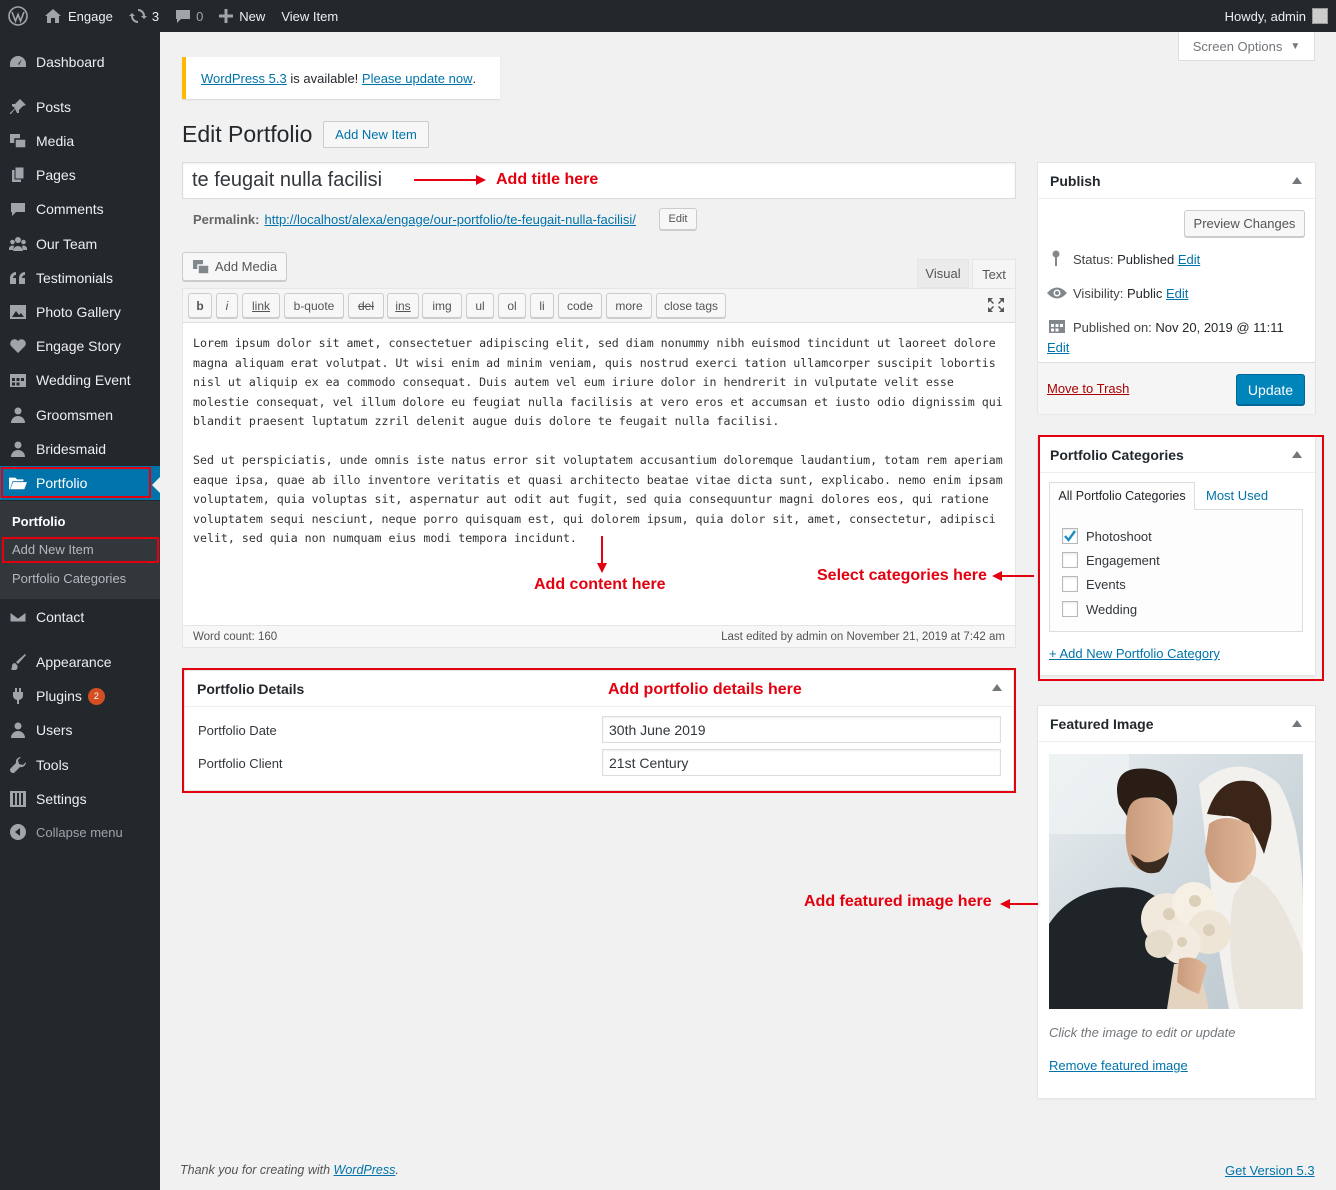 This screenshot has height=1190, width=1336. Describe the element at coordinates (512, 305) in the screenshot. I see `qt-ol-button: ol` at that location.